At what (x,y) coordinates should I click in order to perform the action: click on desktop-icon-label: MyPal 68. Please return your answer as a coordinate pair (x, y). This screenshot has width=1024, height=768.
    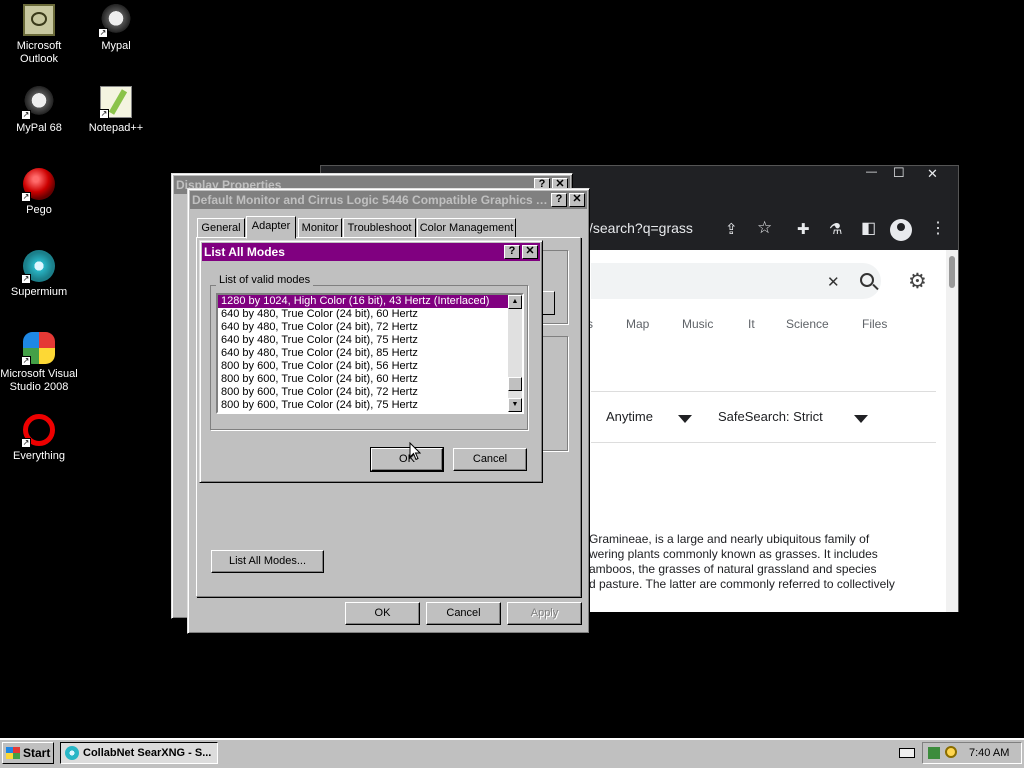
    Looking at the image, I should click on (39, 128).